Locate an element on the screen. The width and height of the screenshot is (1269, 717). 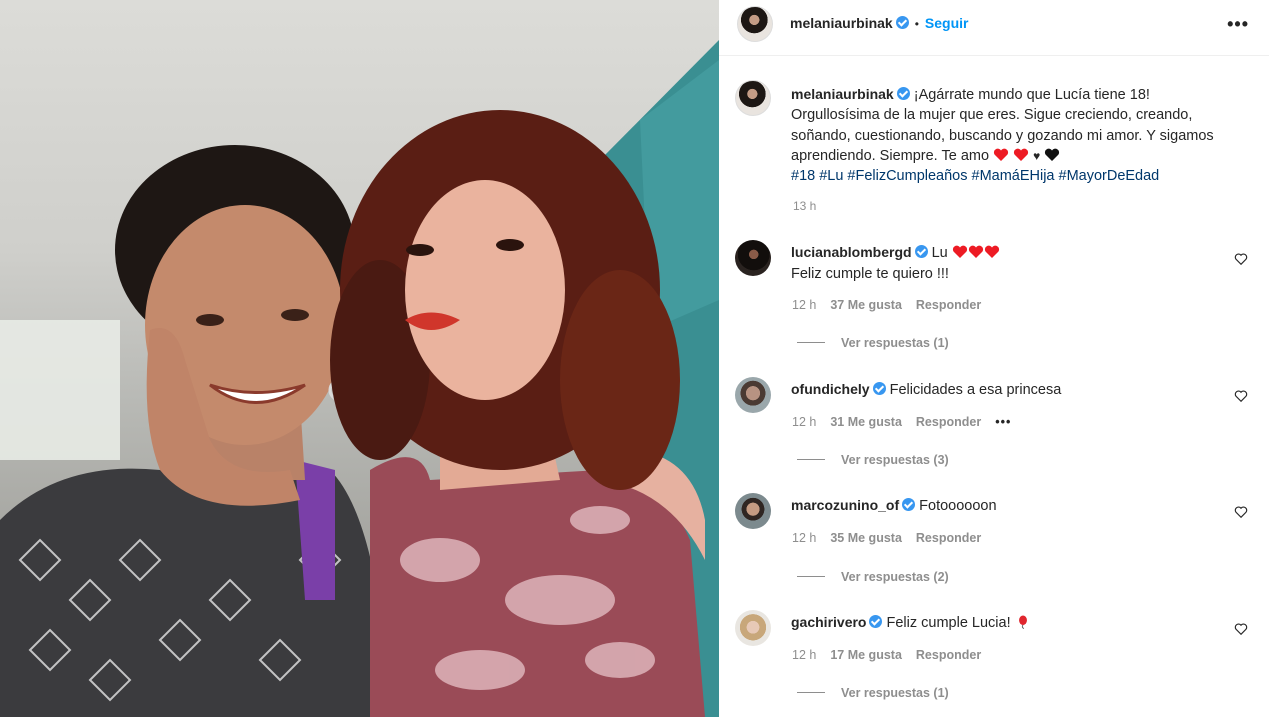
small-heart-icon: ♥ is located at coordinates (1037, 155).